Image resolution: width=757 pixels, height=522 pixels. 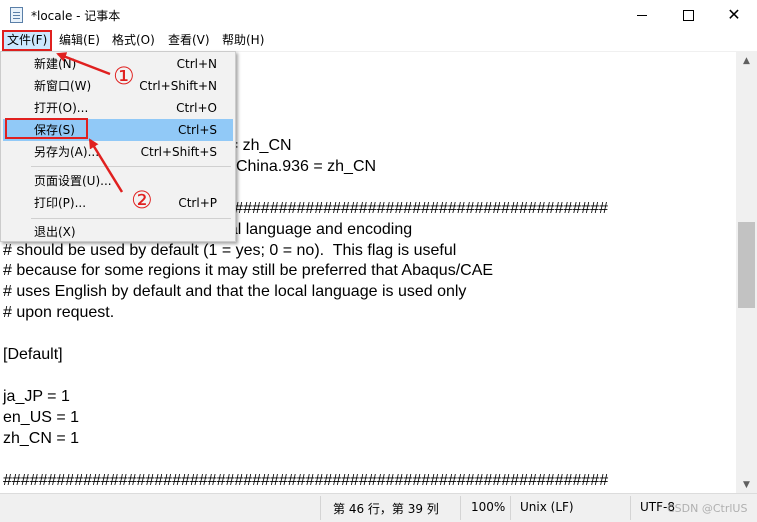 What do you see at coordinates (378, 41) in the screenshot?
I see `menu-bar: 文件(F) 编辑(E) 格式(O) 查看(V) 帮助(H)` at bounding box center [378, 41].